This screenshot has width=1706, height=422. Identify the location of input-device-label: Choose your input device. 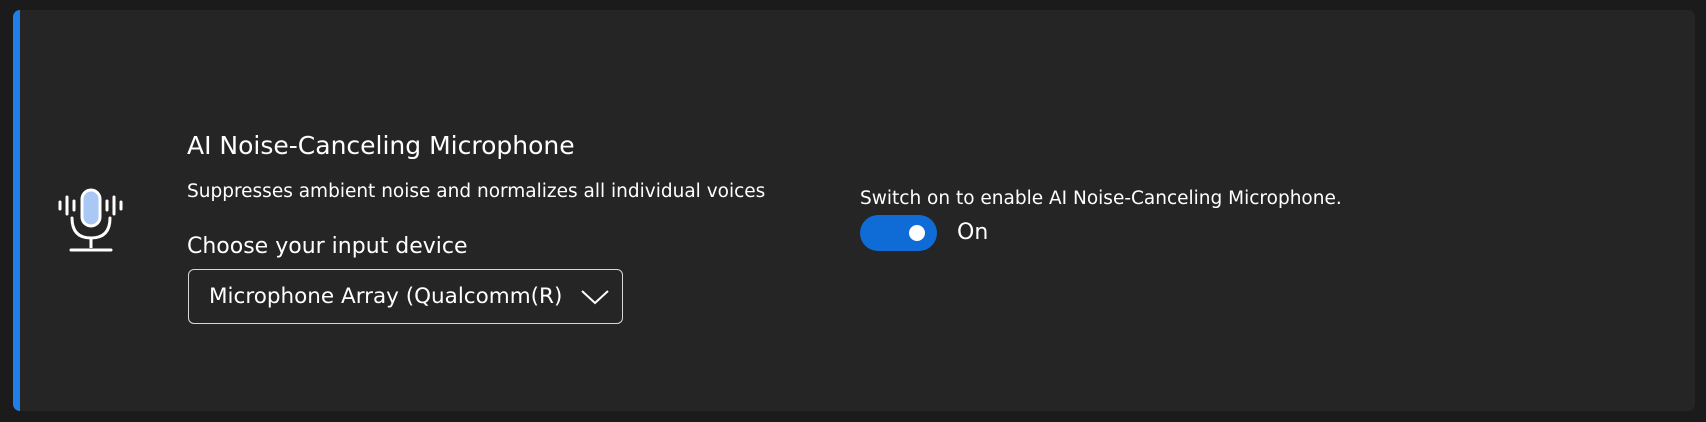
(327, 246).